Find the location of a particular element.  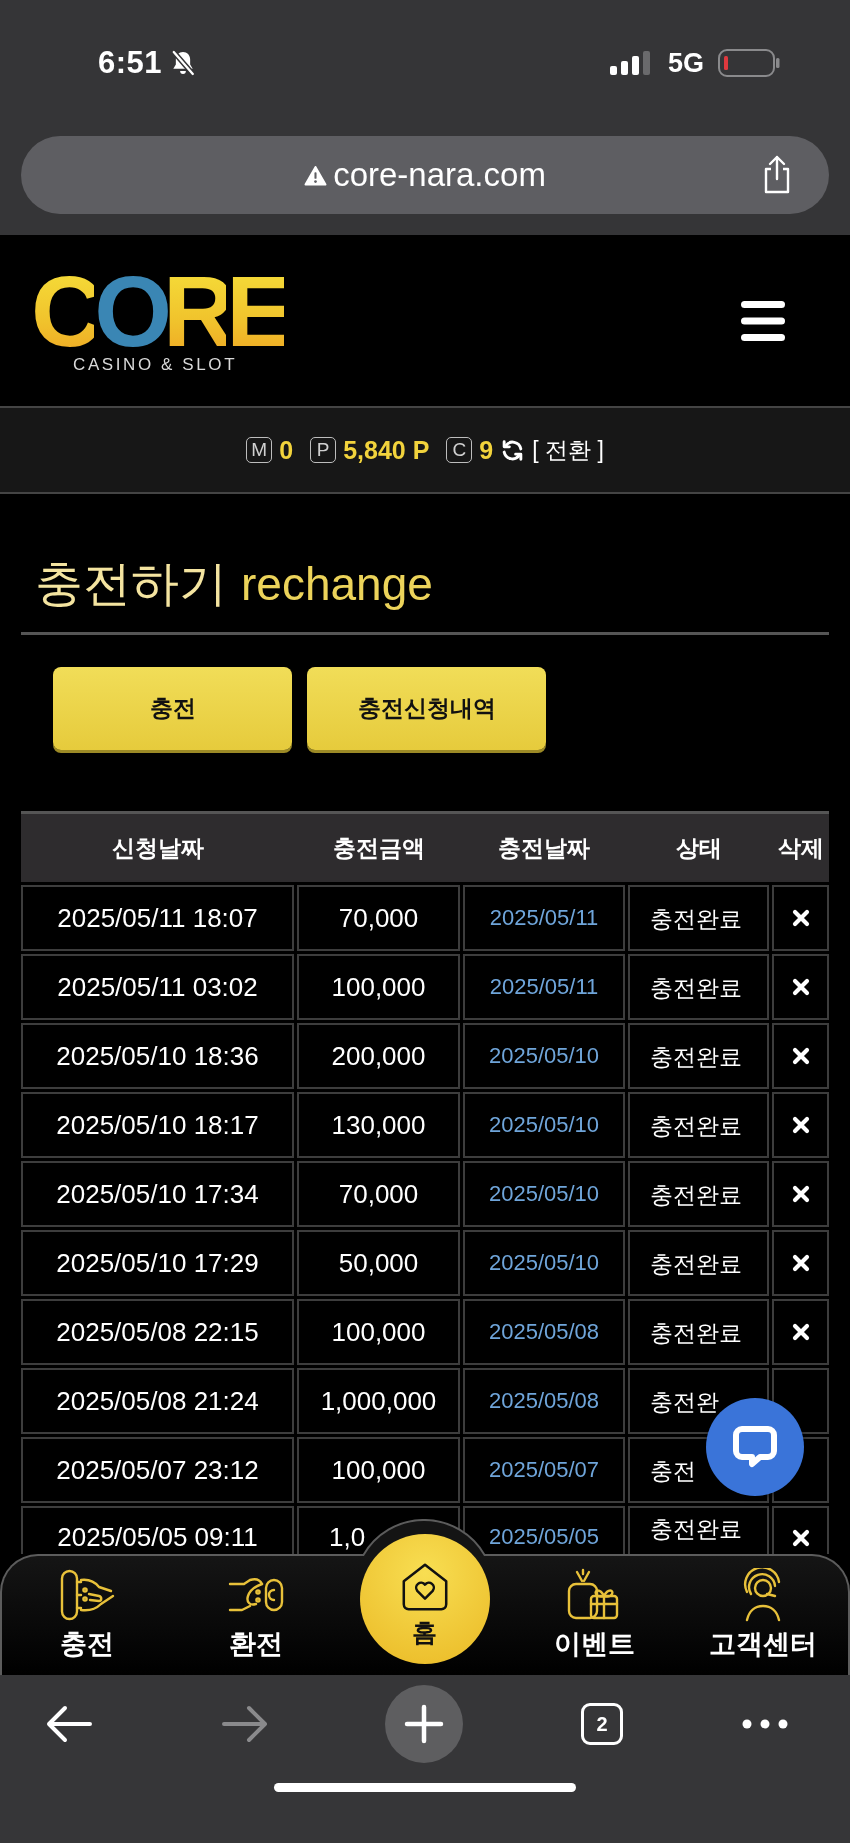

table-cell: 50,000 is located at coordinates (378, 1263).